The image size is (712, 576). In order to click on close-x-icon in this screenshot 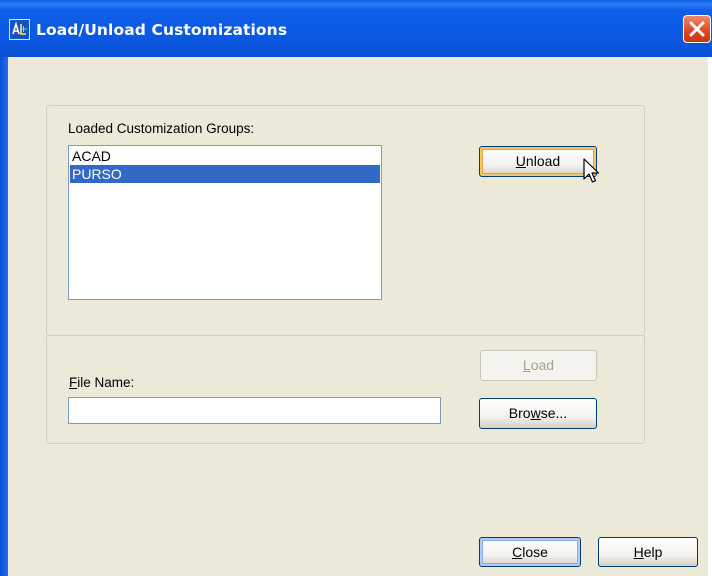, I will do `click(697, 29)`.